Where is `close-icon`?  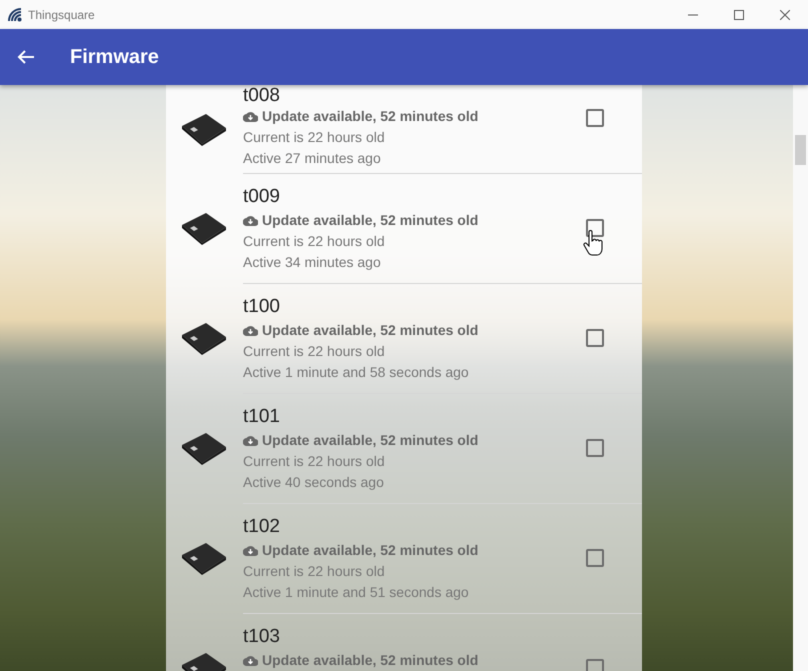
close-icon is located at coordinates (785, 15).